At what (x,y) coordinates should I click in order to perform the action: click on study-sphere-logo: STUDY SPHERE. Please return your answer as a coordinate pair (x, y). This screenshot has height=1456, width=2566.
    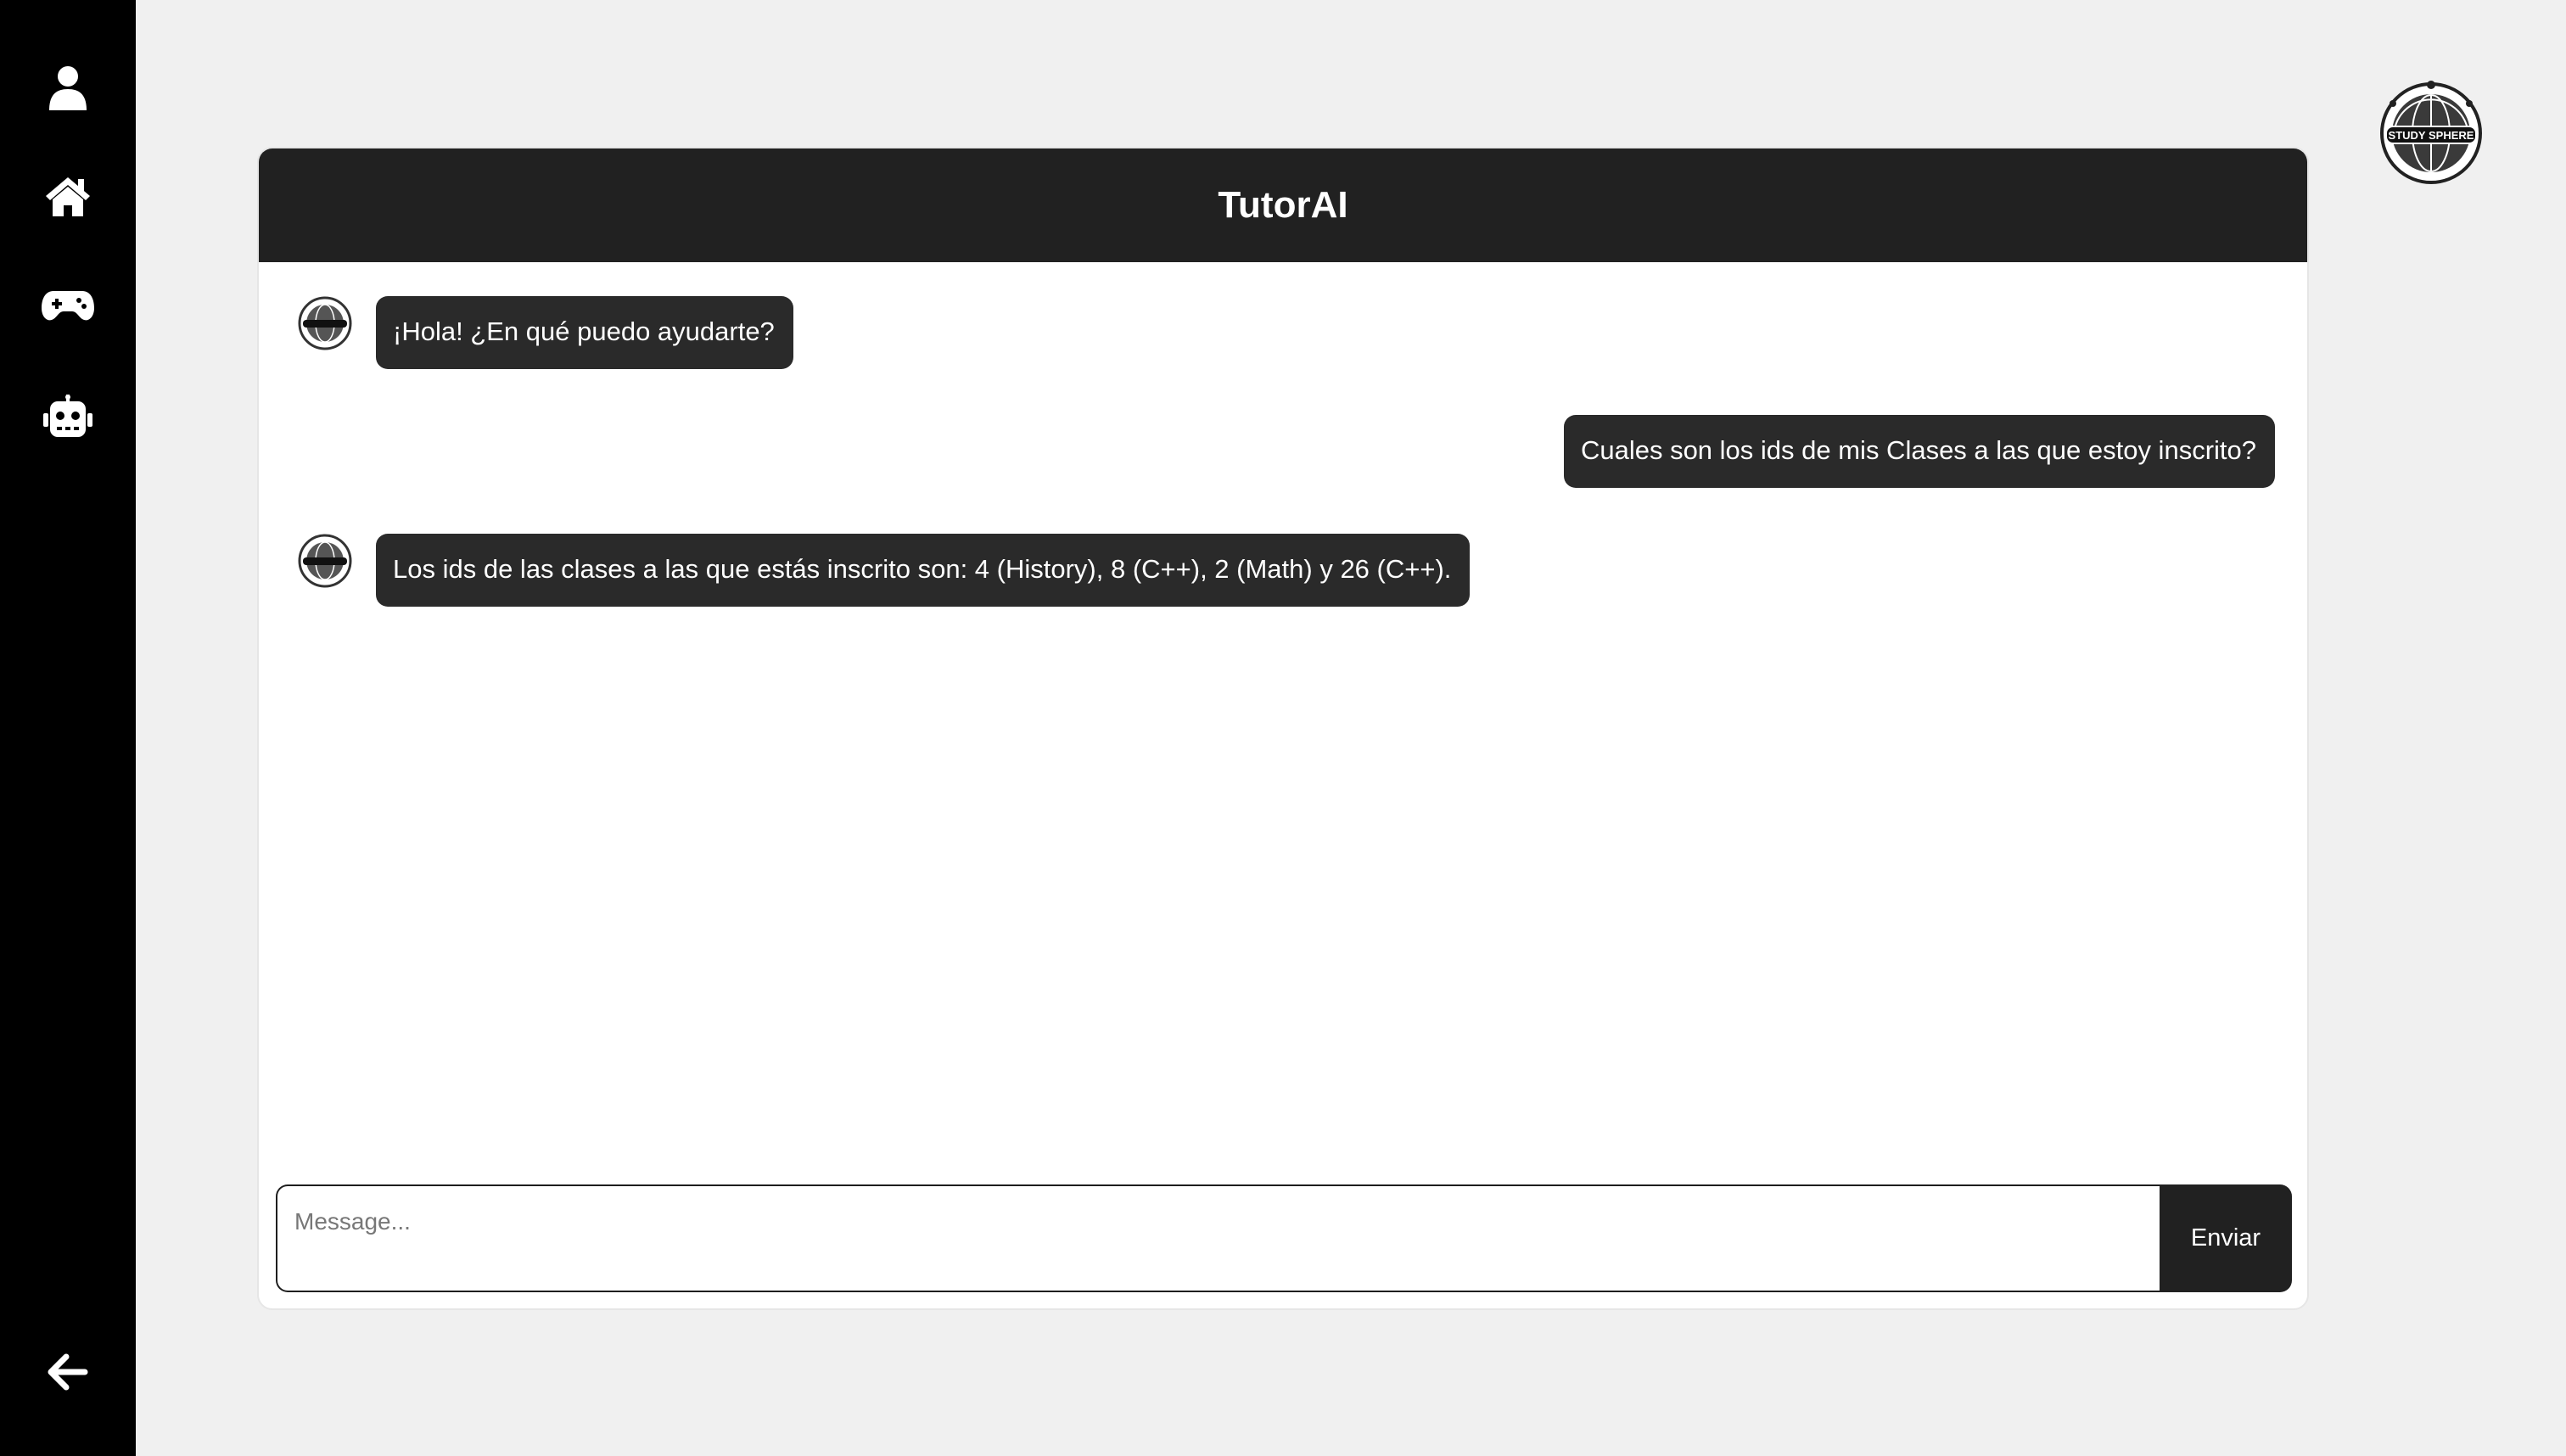
    Looking at the image, I should click on (2431, 133).